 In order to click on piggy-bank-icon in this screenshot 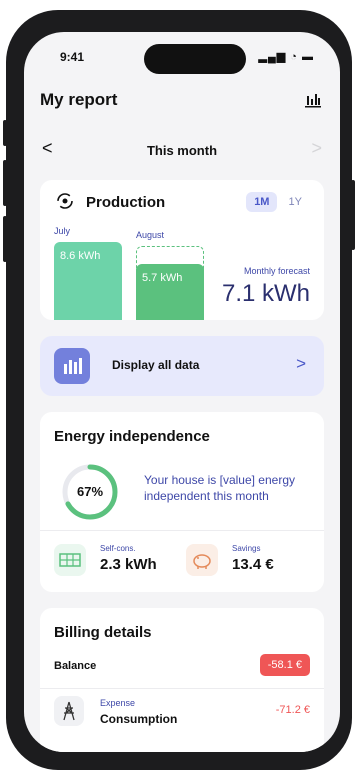, I will do `click(202, 560)`.